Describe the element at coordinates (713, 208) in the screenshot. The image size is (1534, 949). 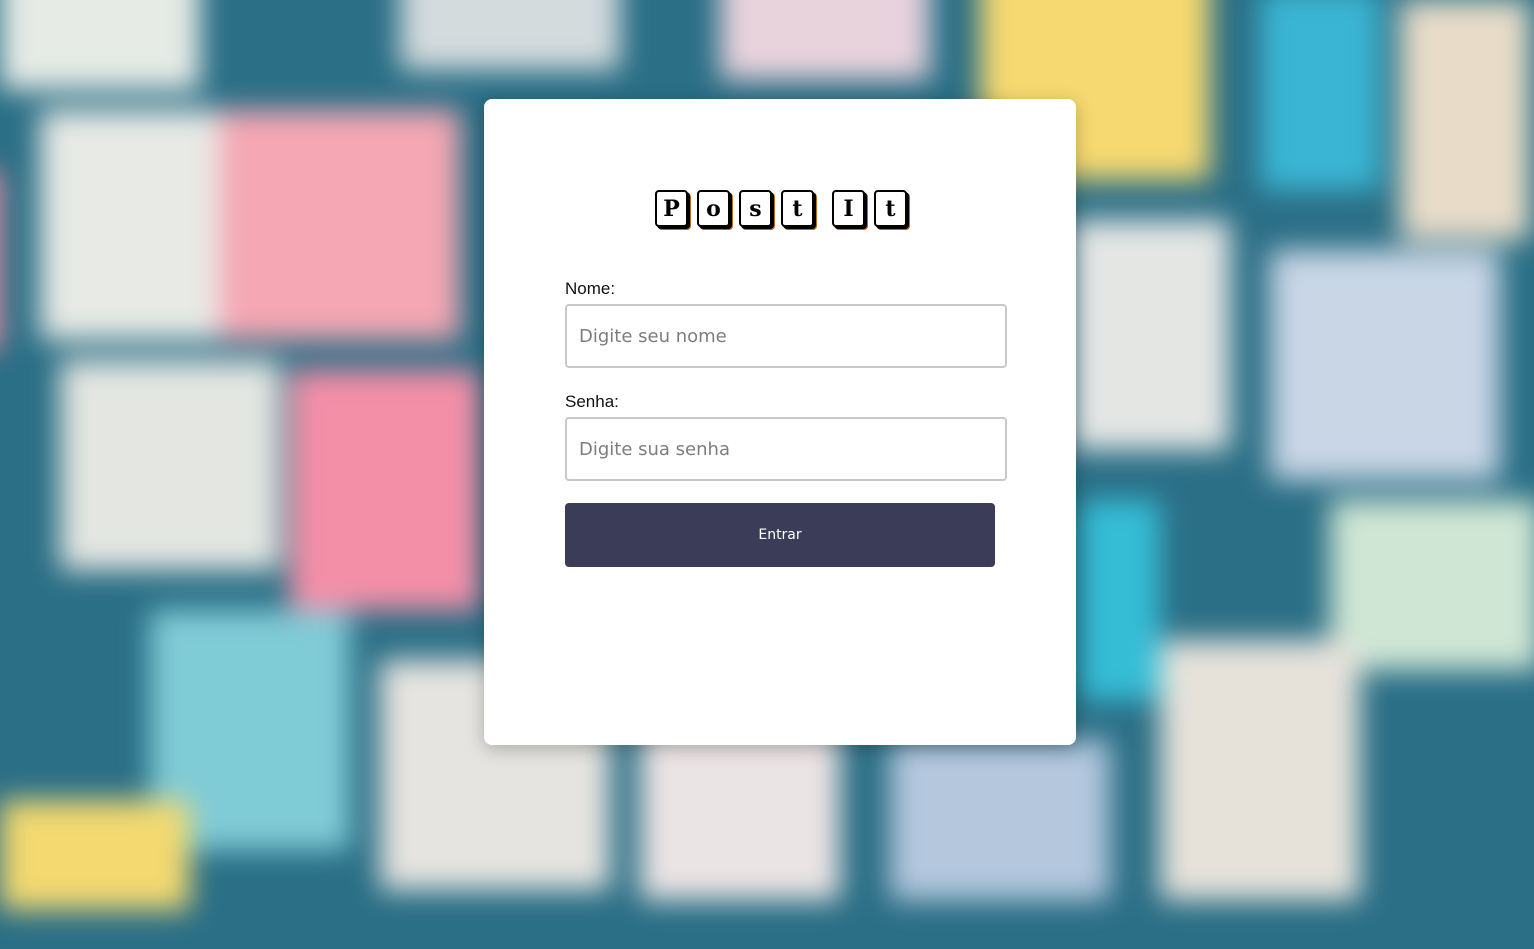
I see `logo-tile: o` at that location.